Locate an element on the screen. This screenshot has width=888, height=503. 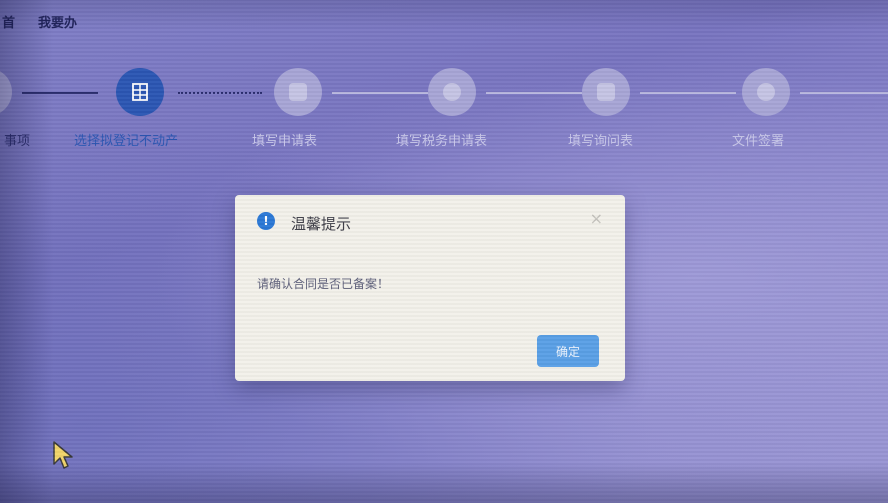
nav-tab-my-tasks: 我要办 is located at coordinates (57, 21).